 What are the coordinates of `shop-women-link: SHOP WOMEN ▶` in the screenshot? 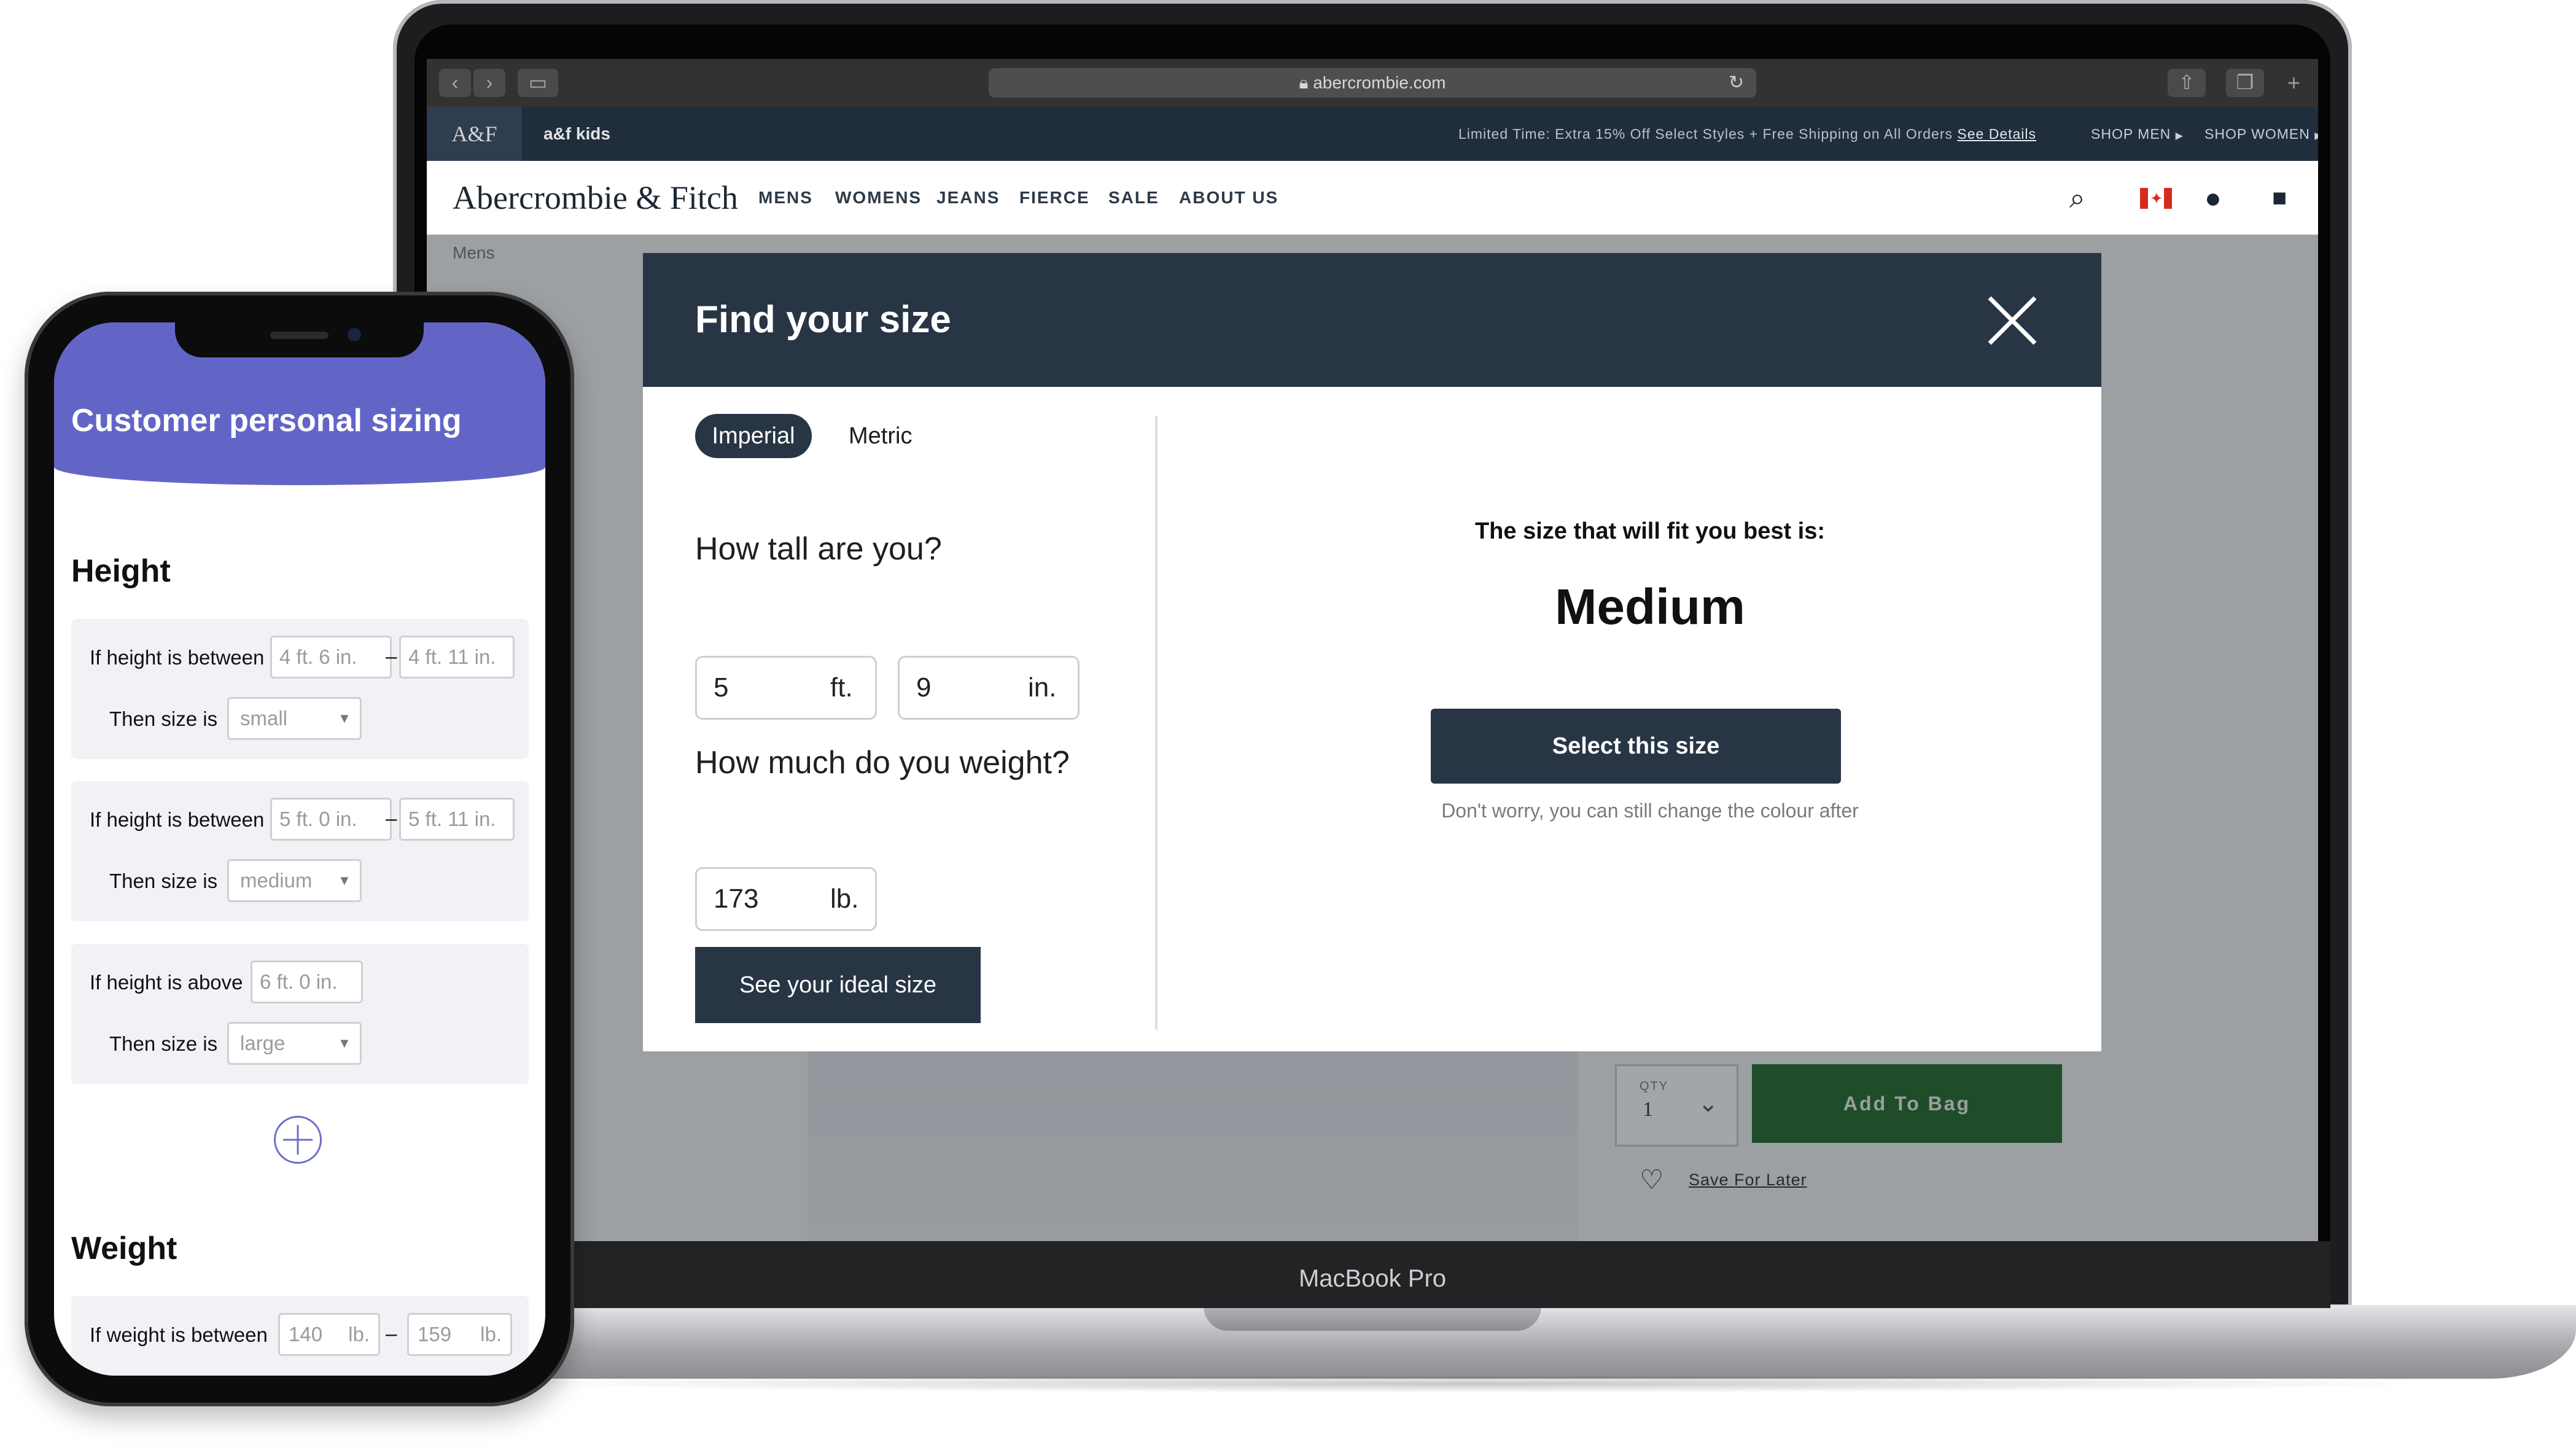 It's located at (2261, 135).